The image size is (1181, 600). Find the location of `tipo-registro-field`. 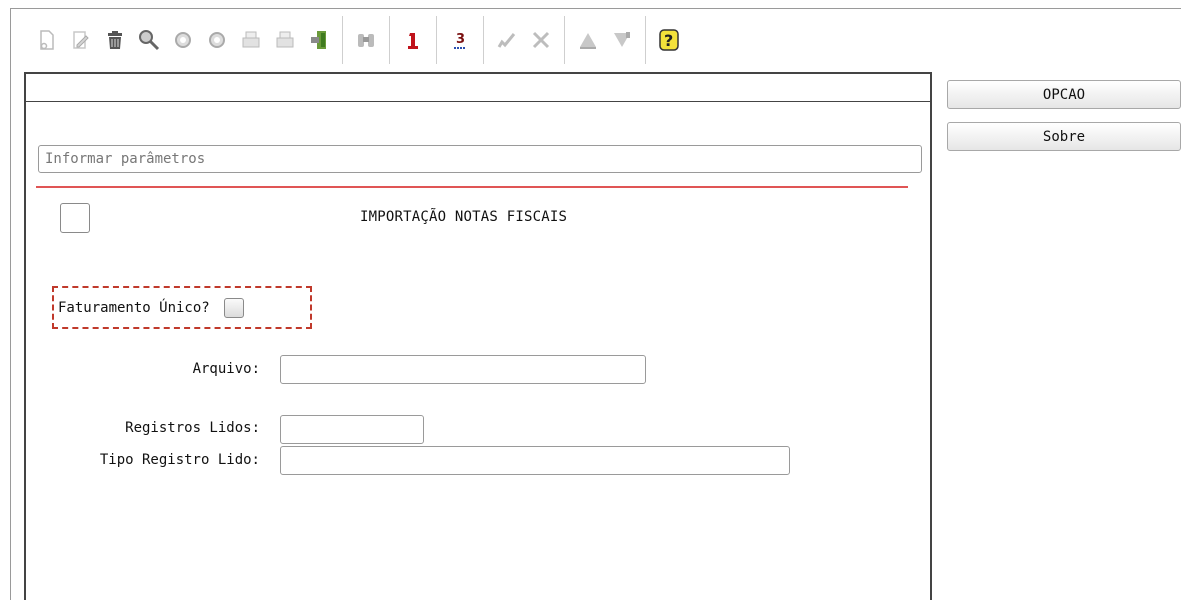

tipo-registro-field is located at coordinates (535, 460).